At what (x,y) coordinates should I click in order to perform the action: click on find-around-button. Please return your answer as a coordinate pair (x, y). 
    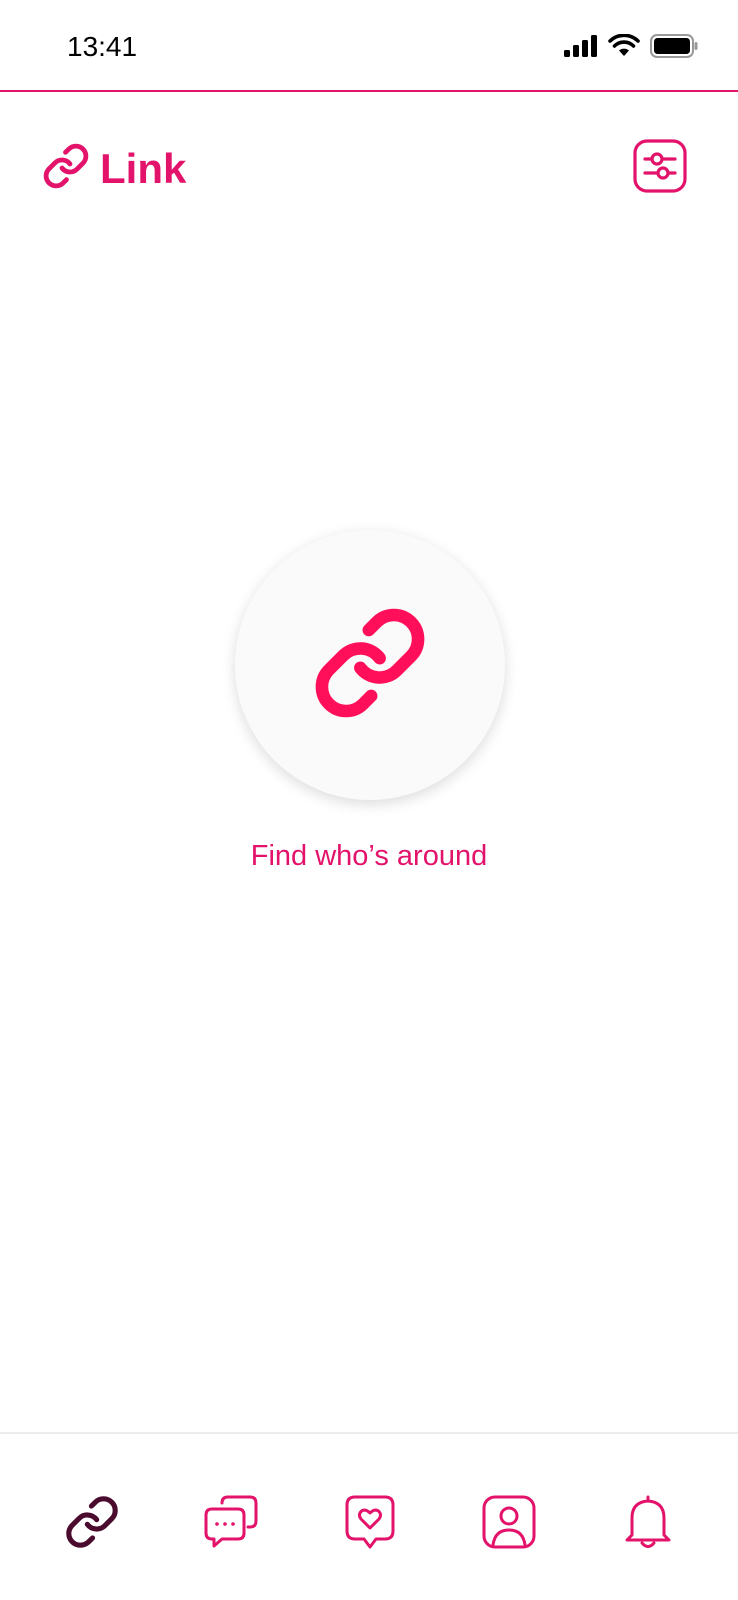
    Looking at the image, I should click on (370, 665).